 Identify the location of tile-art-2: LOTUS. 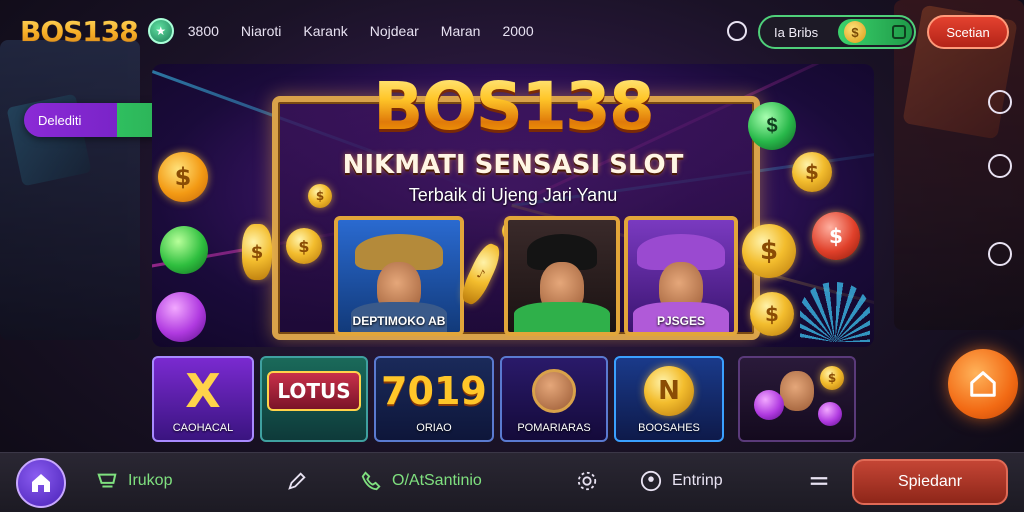
(314, 391).